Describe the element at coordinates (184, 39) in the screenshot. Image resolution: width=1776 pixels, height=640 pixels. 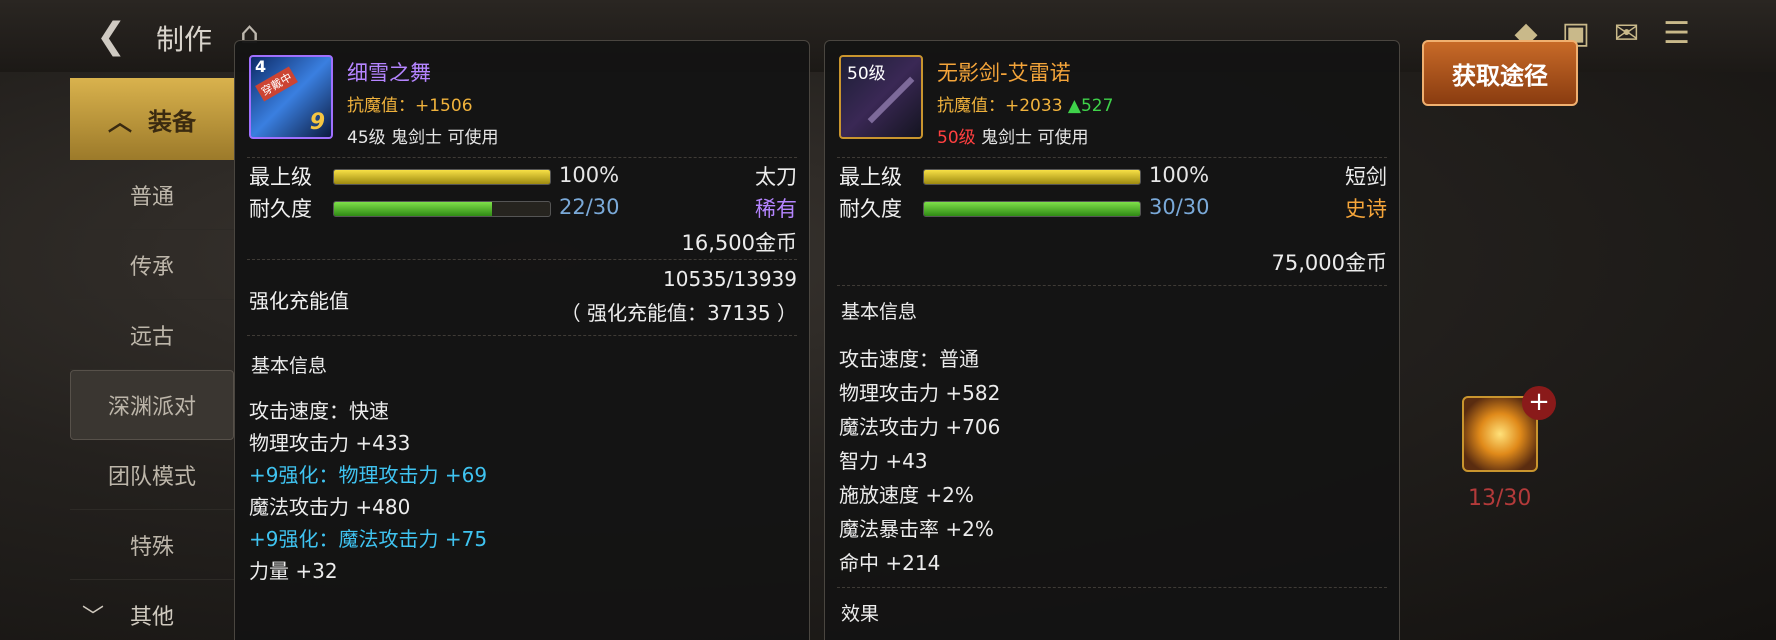
I see `page-title: 制作` at that location.